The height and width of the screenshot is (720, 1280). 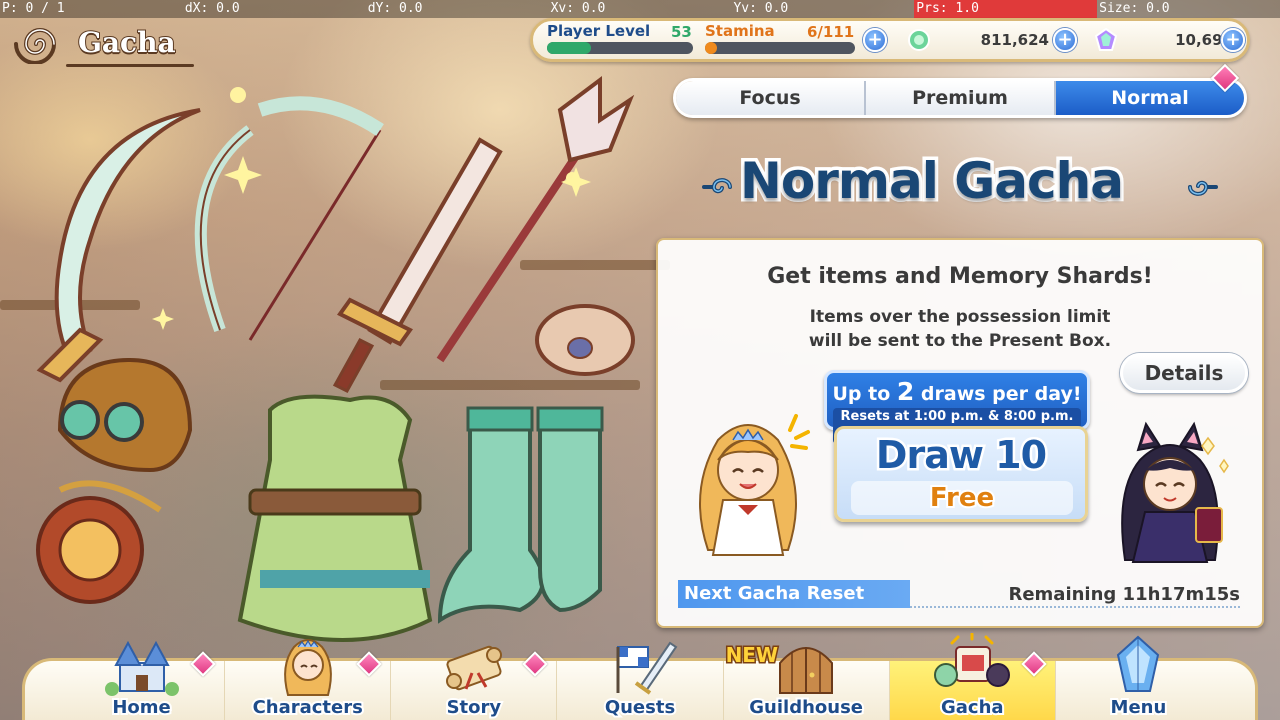 What do you see at coordinates (141, 707) in the screenshot?
I see `nav-item-label: Home` at bounding box center [141, 707].